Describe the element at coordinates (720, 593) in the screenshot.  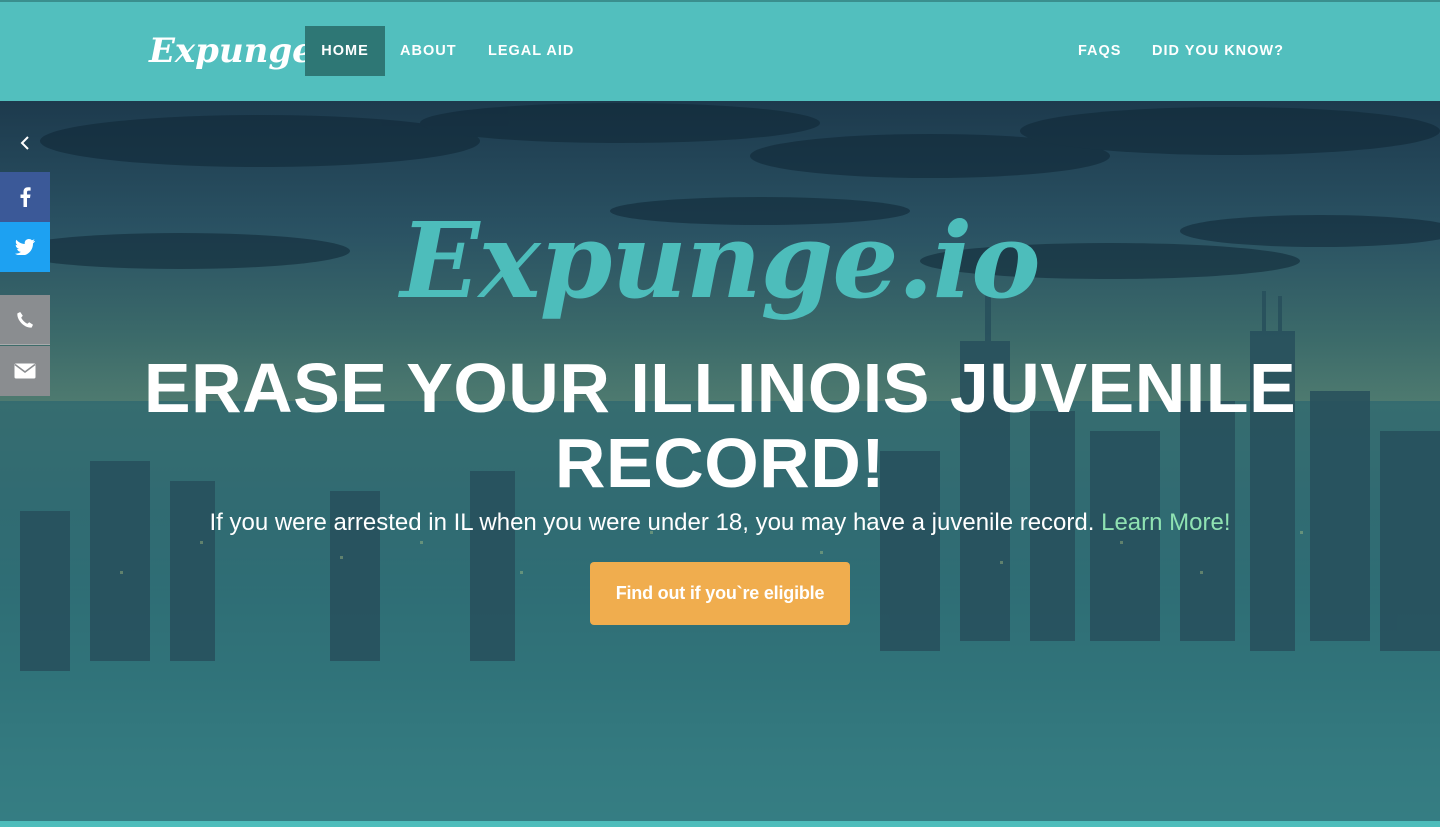
I see `eligibility-button: Find out if you`re eligible` at that location.